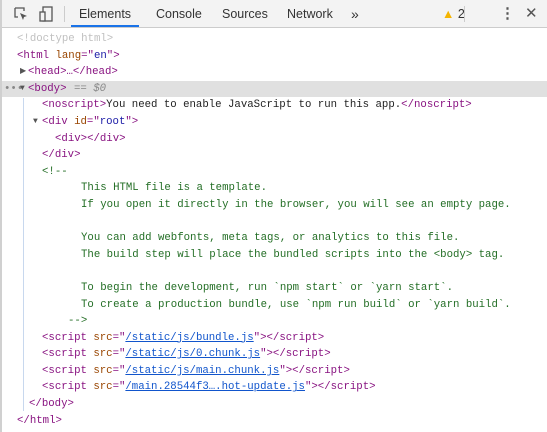 The image size is (547, 432). I want to click on inspect-element-icon, so click(21, 14).